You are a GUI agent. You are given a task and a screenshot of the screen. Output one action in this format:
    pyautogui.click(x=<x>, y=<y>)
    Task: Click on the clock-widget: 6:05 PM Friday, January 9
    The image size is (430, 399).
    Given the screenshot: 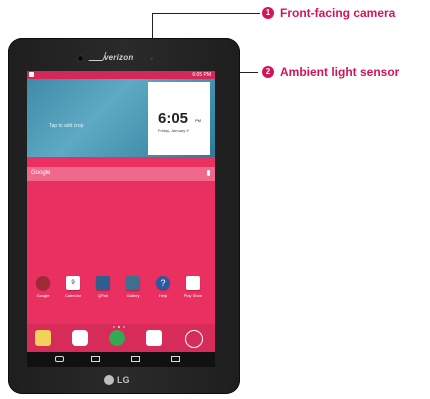 What is the action you would take?
    pyautogui.click(x=179, y=118)
    